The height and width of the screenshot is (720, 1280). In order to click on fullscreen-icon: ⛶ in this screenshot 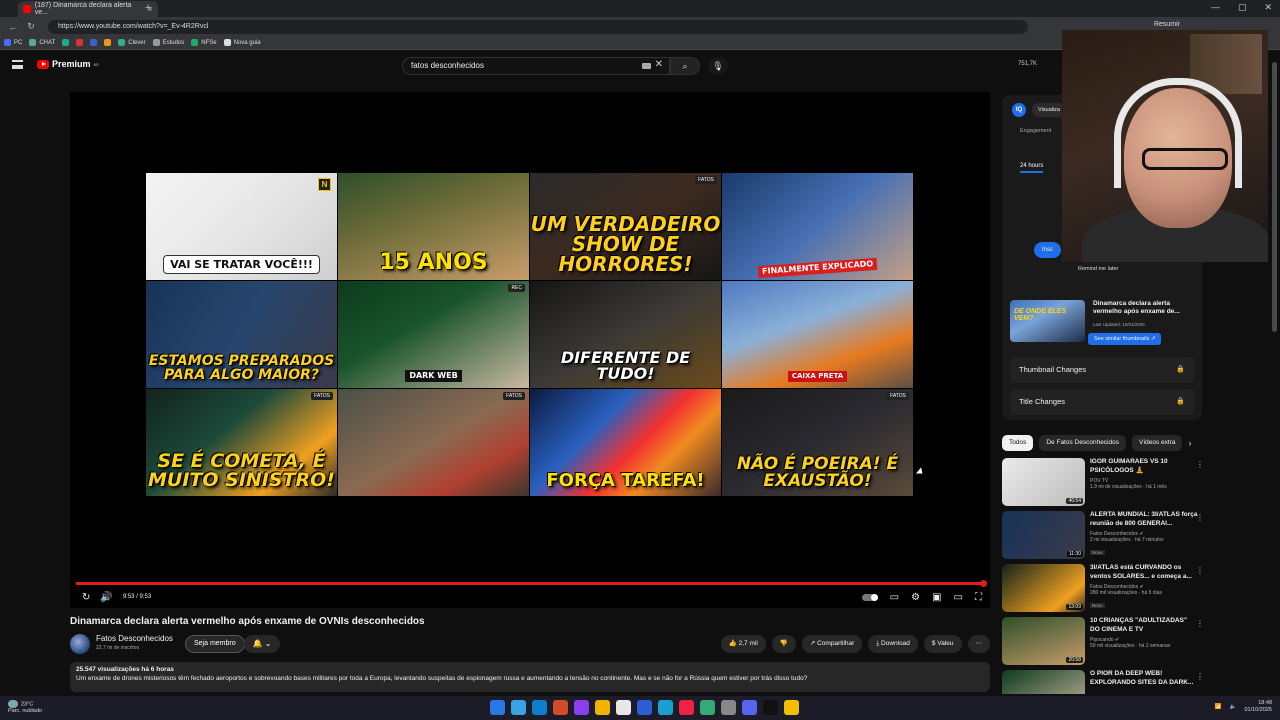, I will do `click(978, 597)`.